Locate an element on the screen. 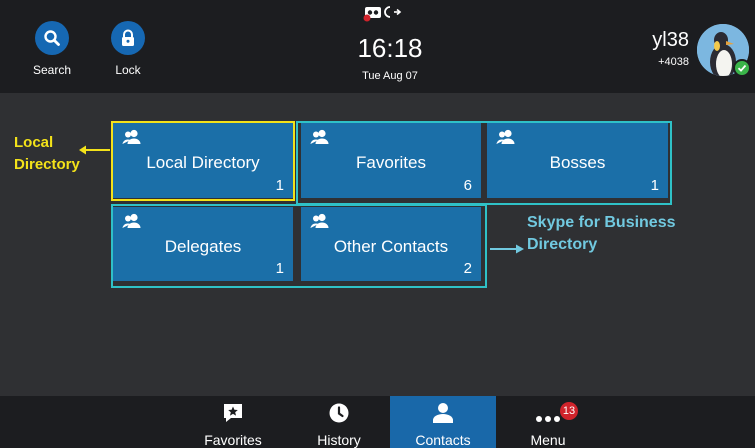  tile-label: Delegates is located at coordinates (203, 246).